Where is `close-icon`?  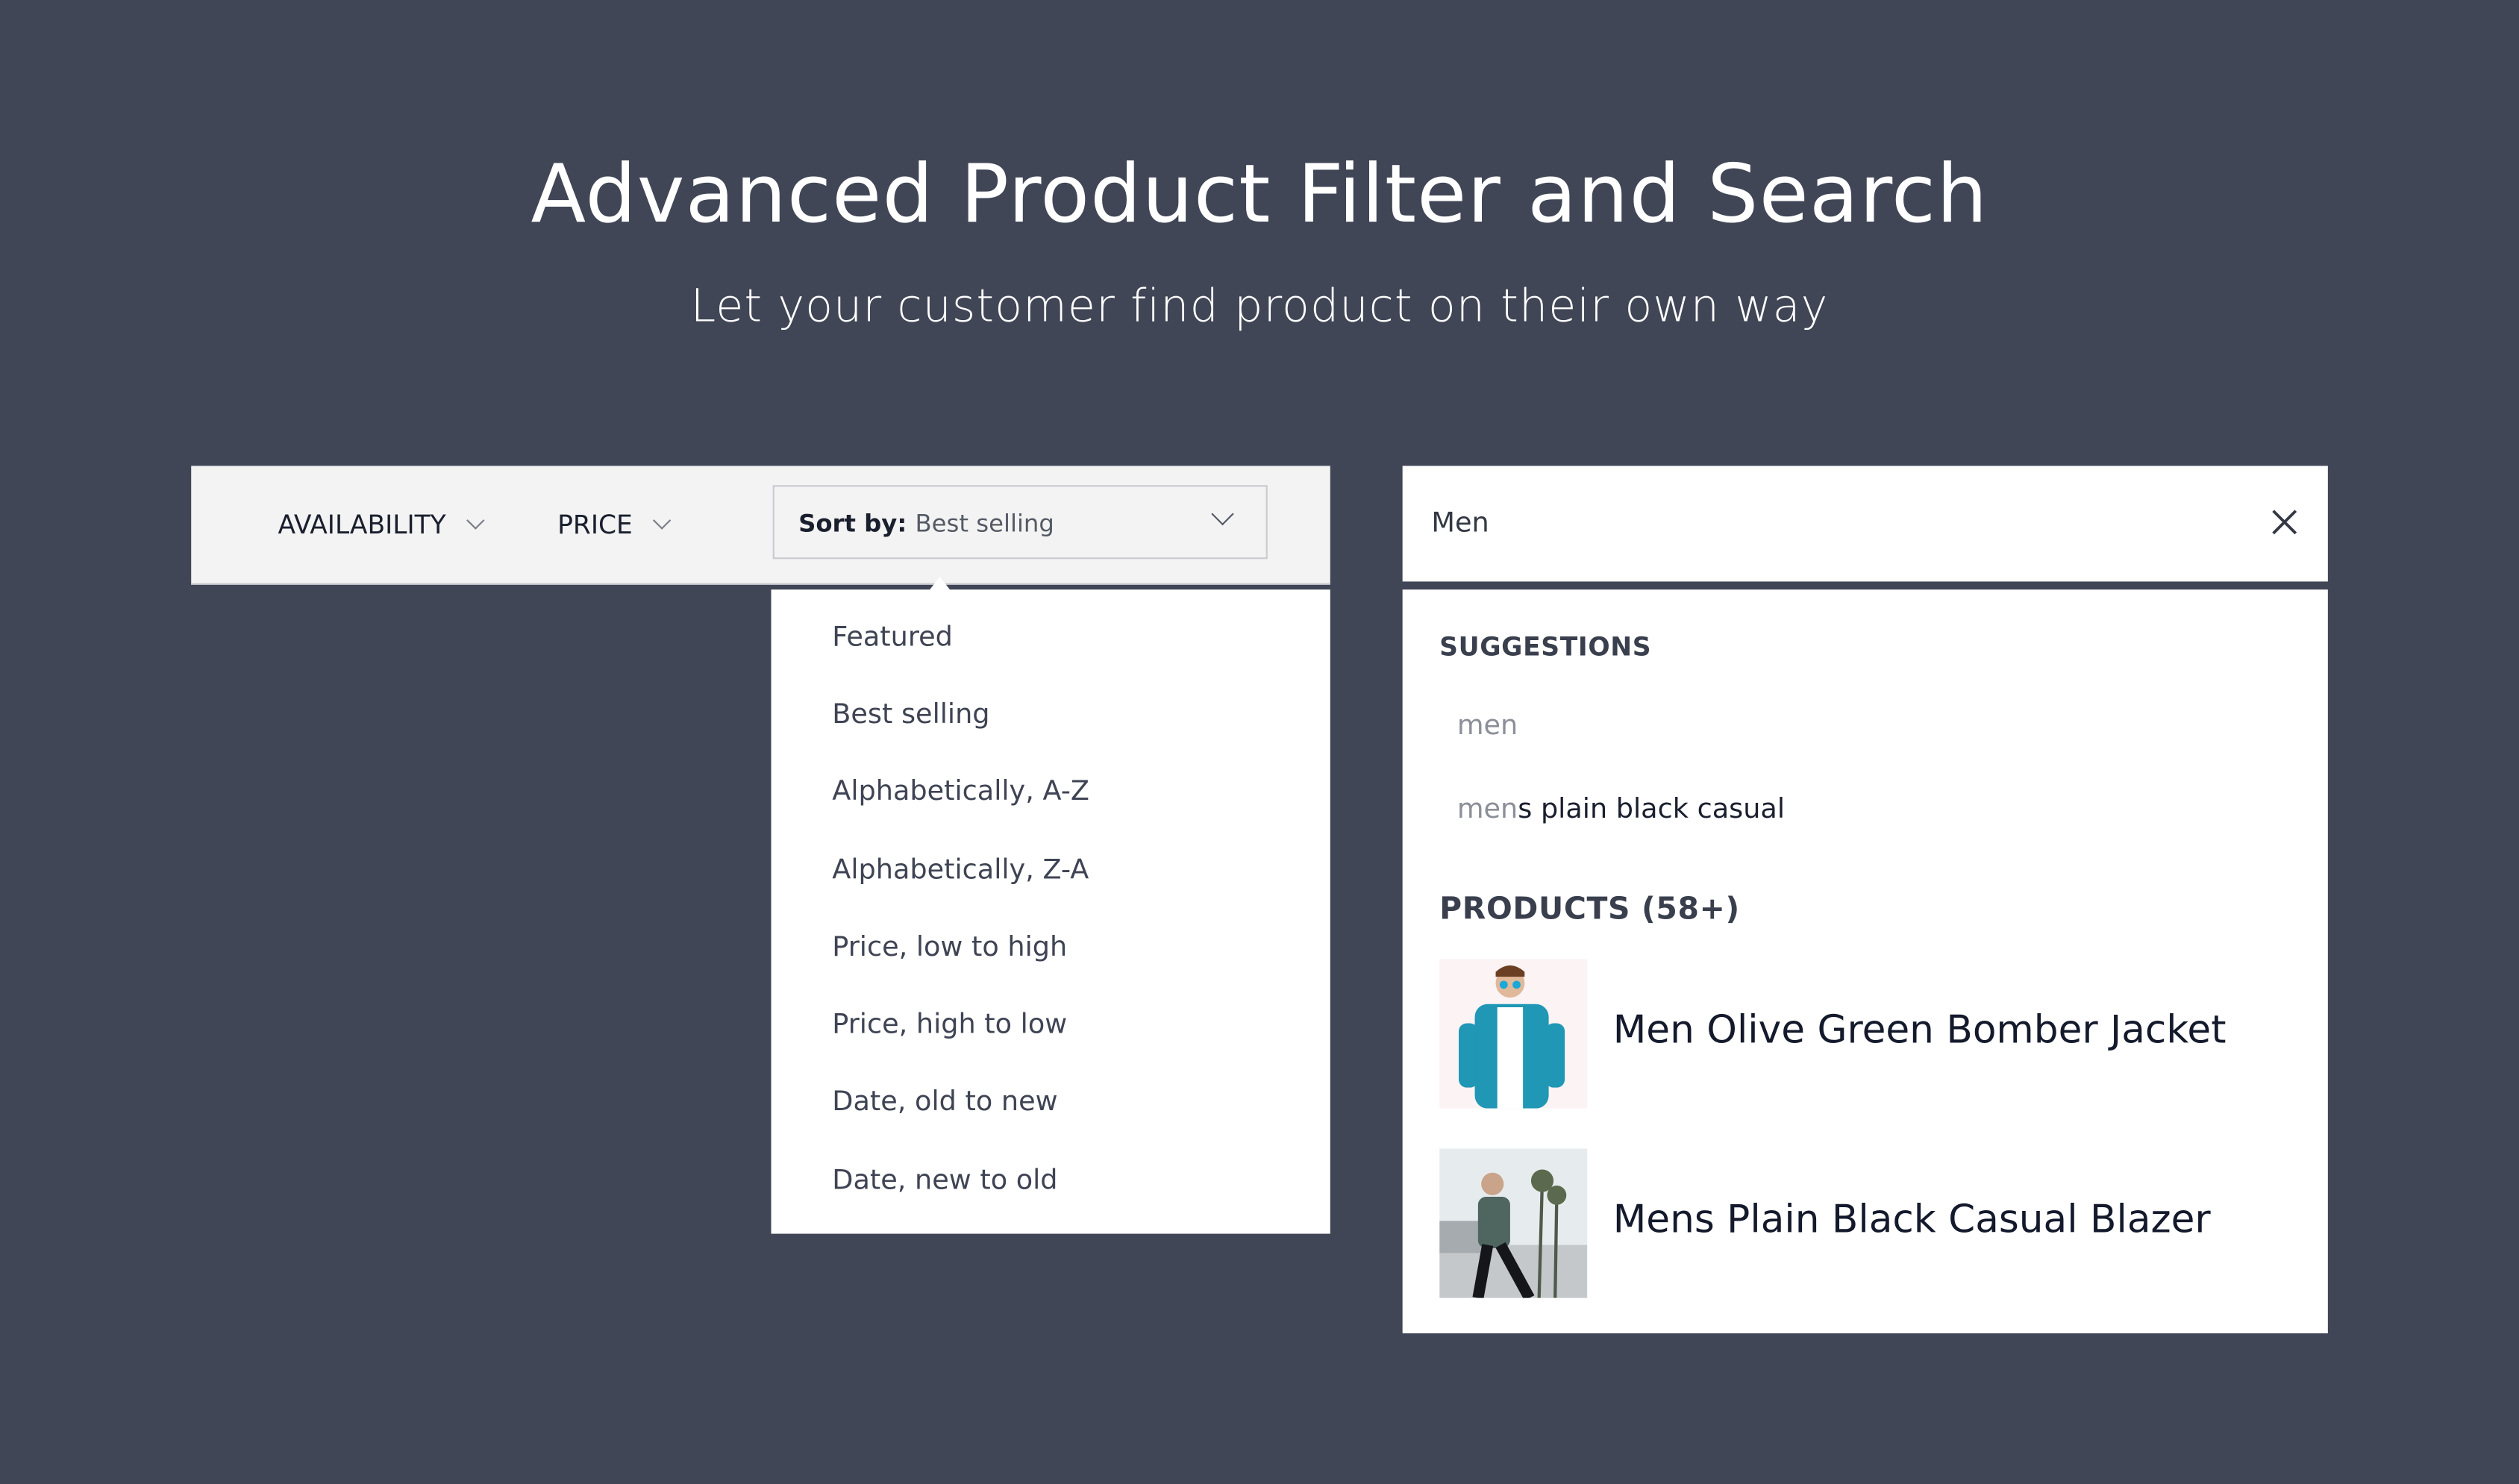 close-icon is located at coordinates (2284, 521).